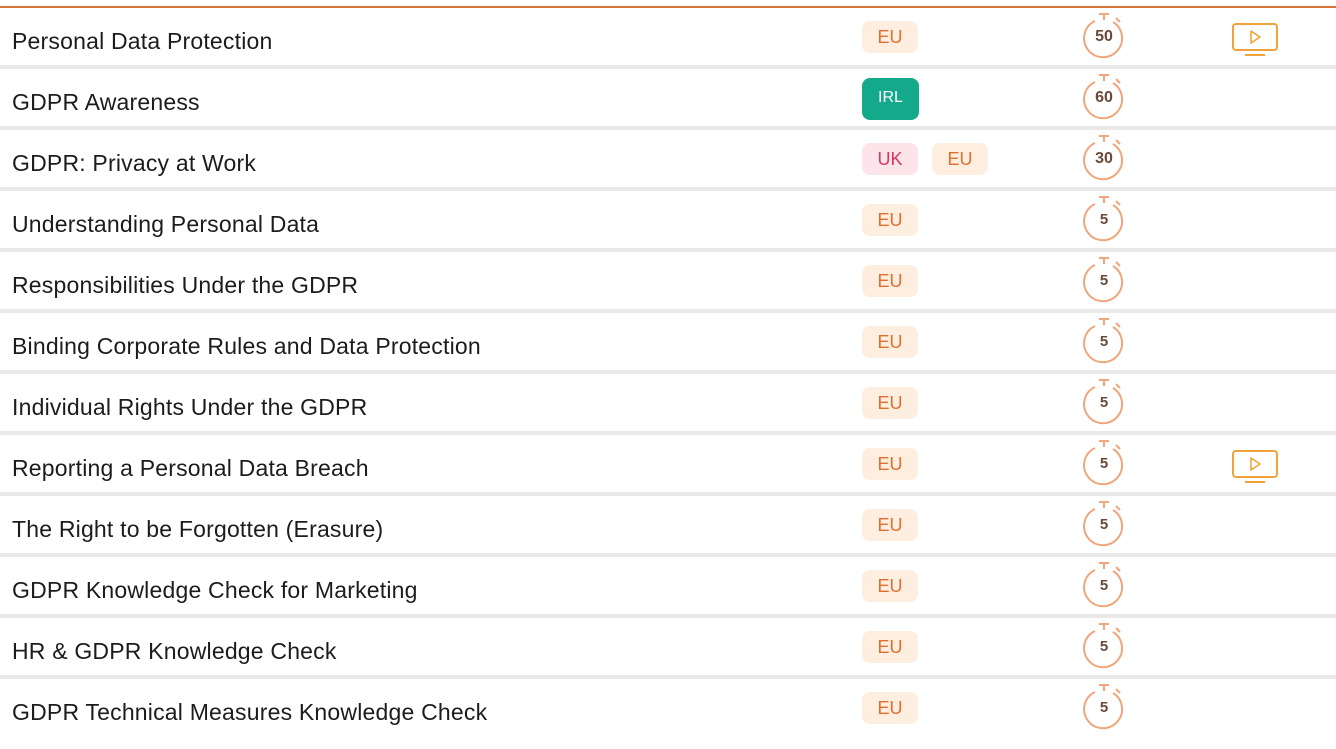 This screenshot has width=1336, height=749. Describe the element at coordinates (668, 221) in the screenshot. I see `course-row: Understanding Personal Data EU 5` at that location.